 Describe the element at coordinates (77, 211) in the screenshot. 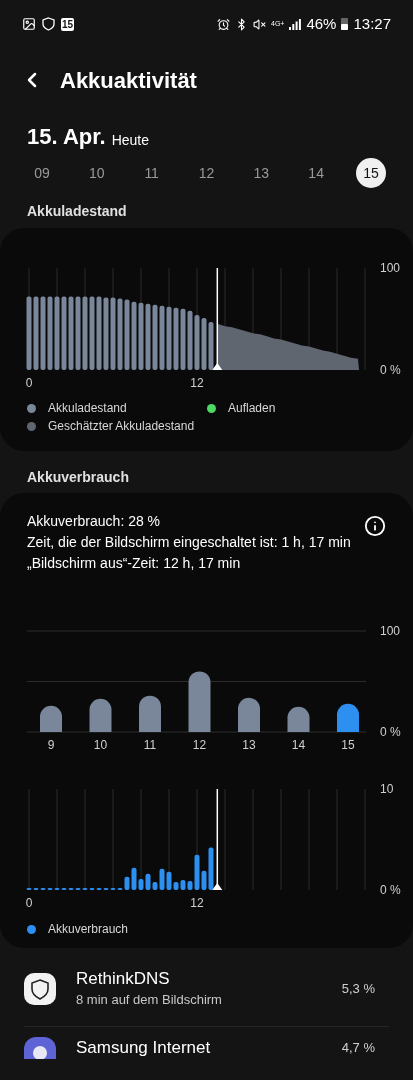

I see `section-heading: Akkuladestand` at that location.